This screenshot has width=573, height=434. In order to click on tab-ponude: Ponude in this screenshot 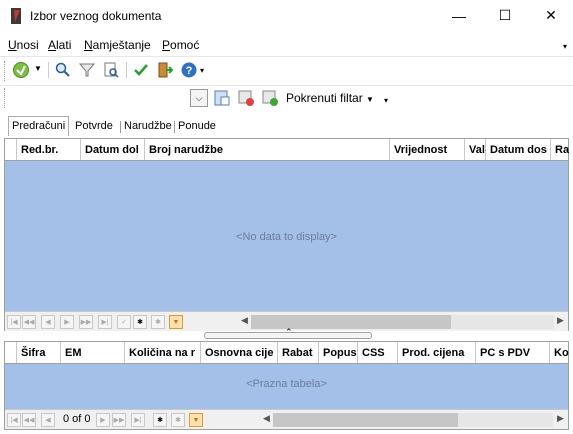, I will do `click(197, 127)`.